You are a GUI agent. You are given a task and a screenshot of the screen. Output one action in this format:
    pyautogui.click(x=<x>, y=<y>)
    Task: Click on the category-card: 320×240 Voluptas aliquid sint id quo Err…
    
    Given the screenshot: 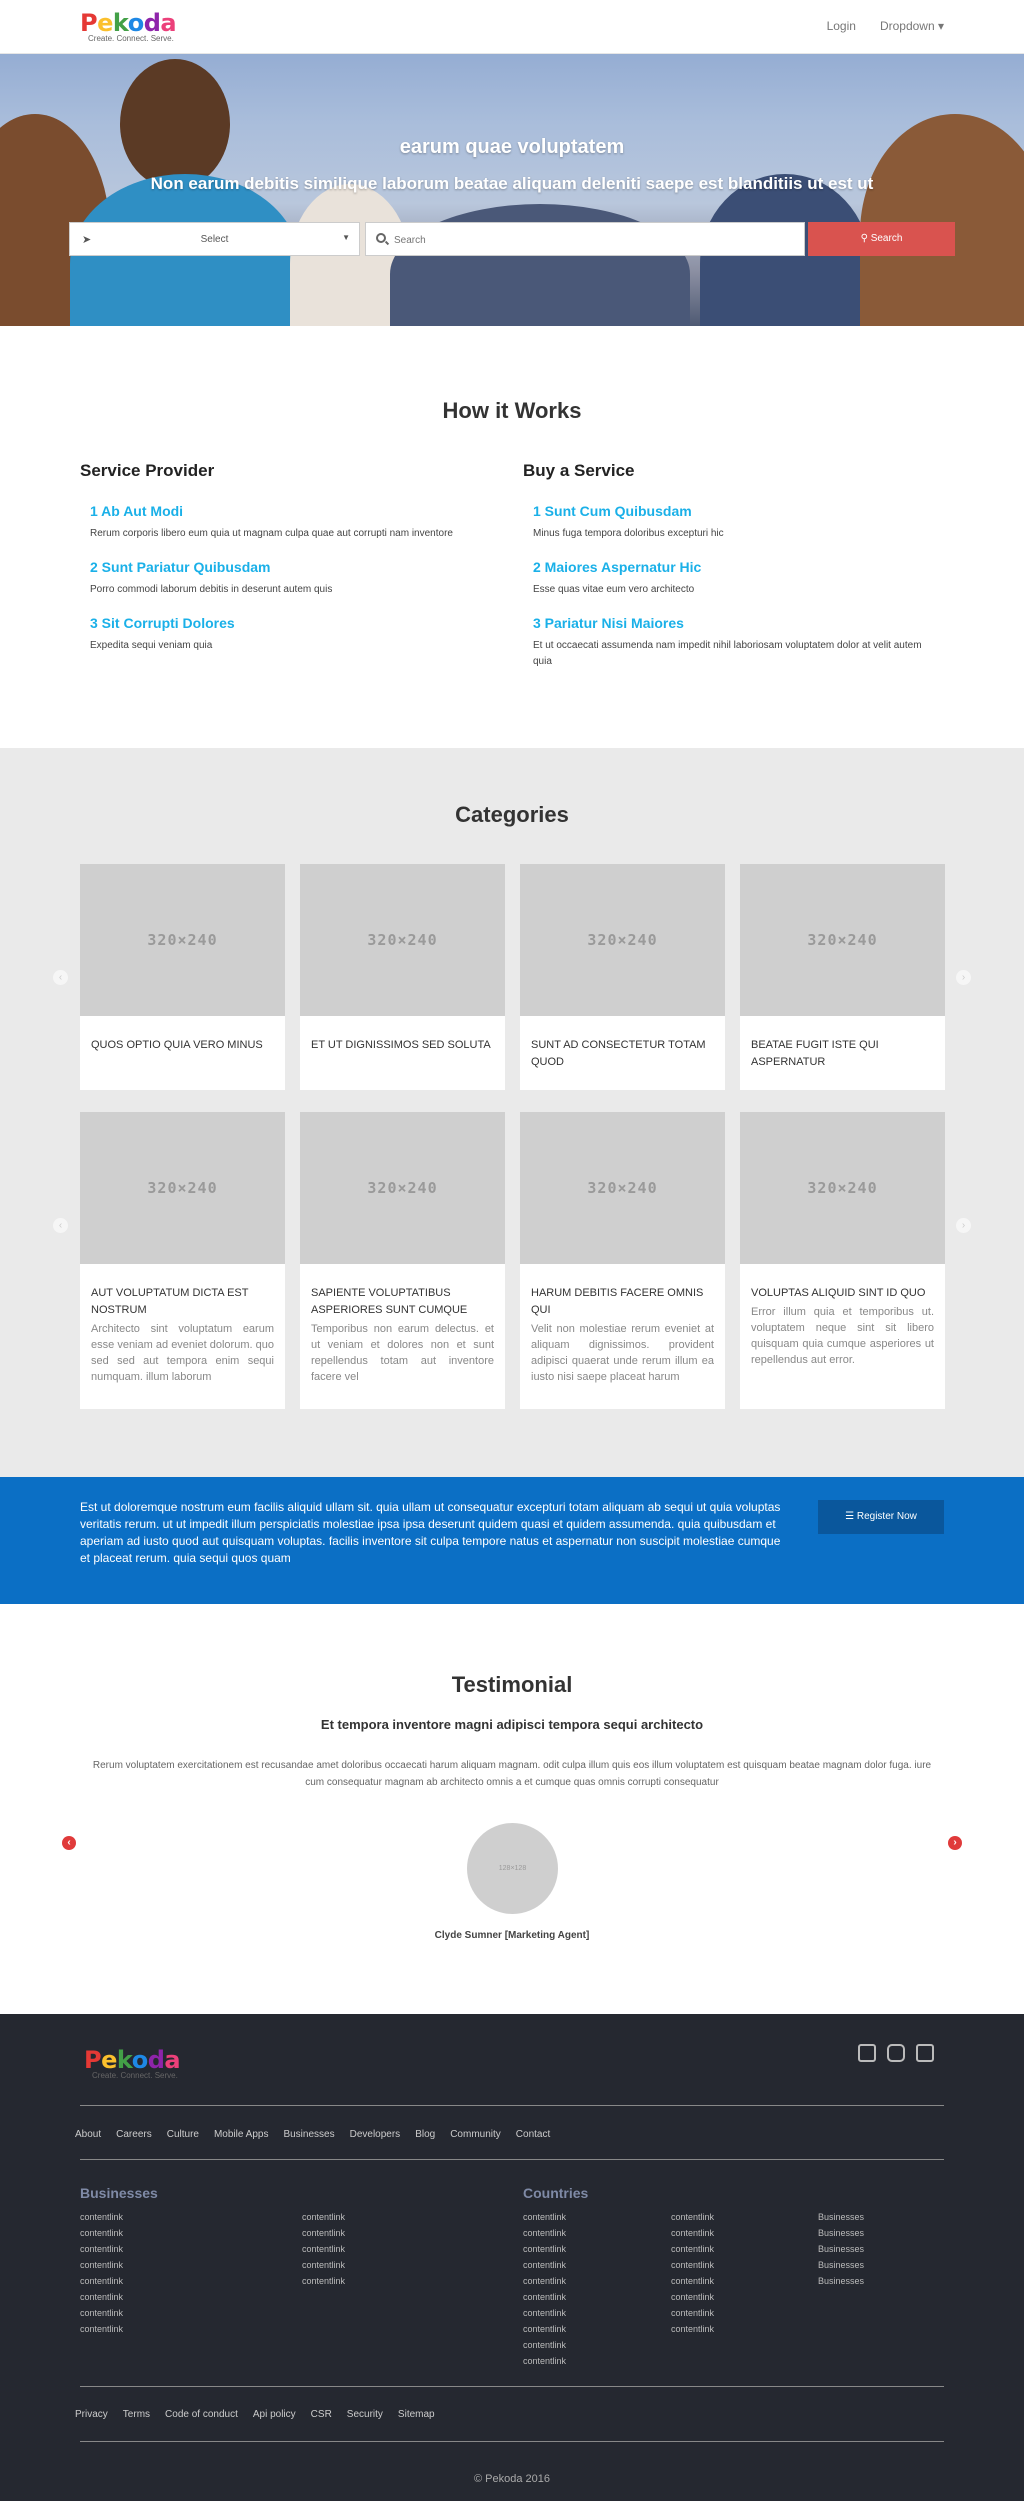 What is the action you would take?
    pyautogui.click(x=842, y=1260)
    